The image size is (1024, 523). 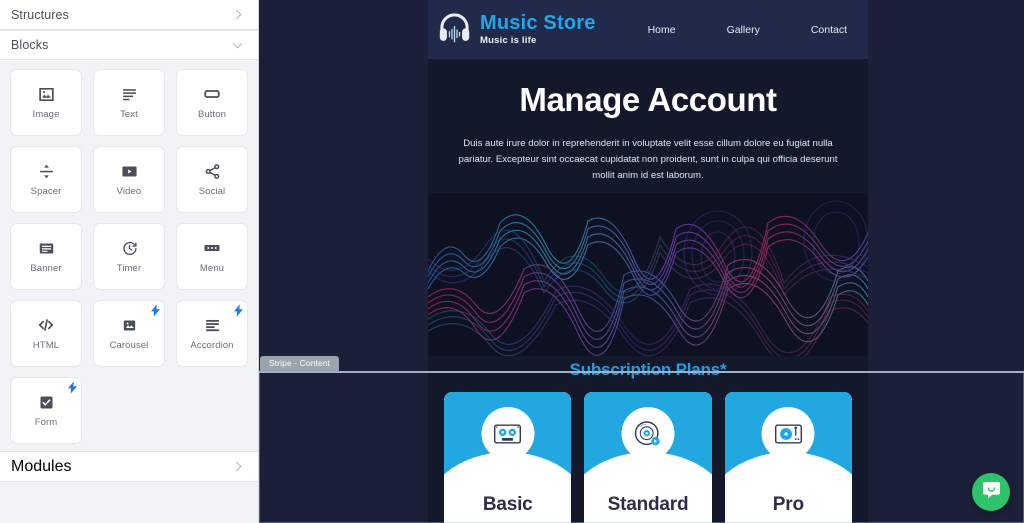 What do you see at coordinates (454, 30) in the screenshot?
I see `headphones-waveform-icon` at bounding box center [454, 30].